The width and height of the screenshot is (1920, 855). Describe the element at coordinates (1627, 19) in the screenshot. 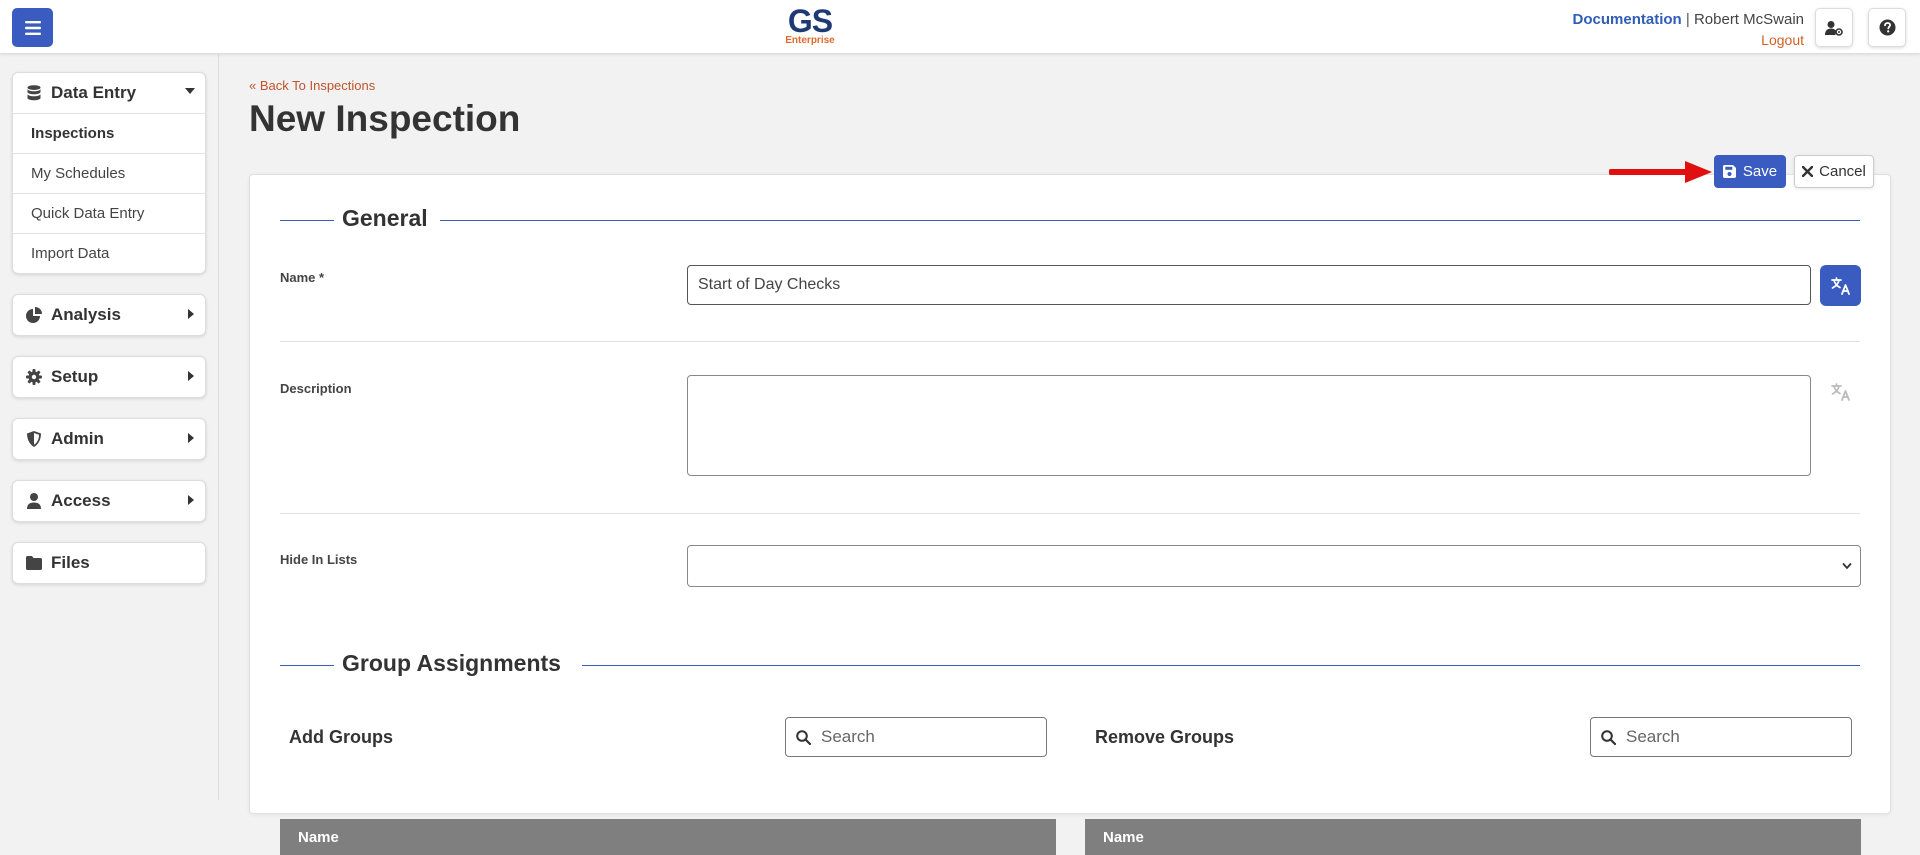

I see `documentation-link: Documentation` at that location.